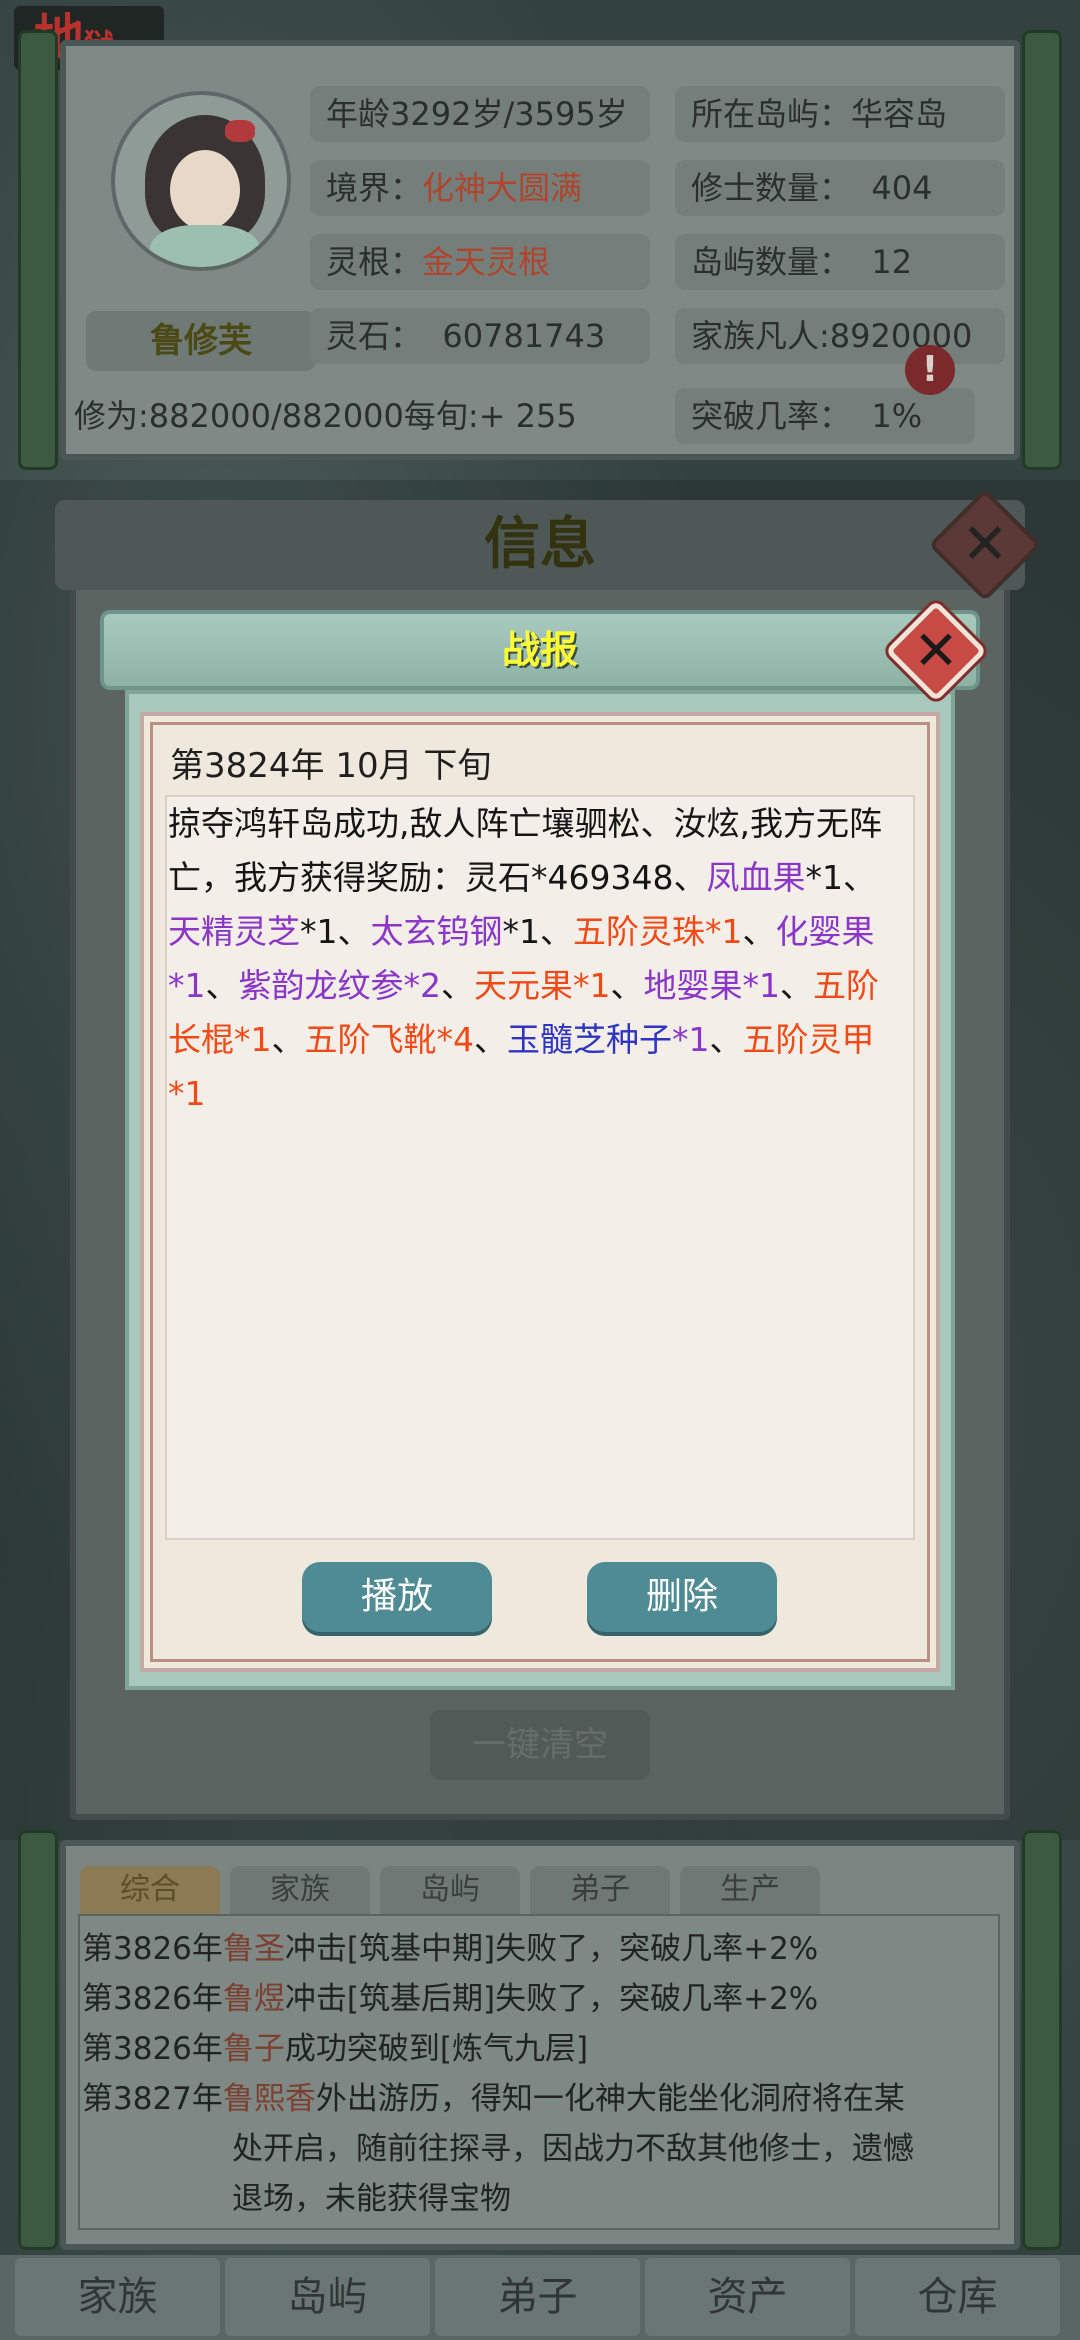 The image size is (1080, 2340). What do you see at coordinates (450, 1949) in the screenshot?
I see `log-entry: 第3826年鲁圣冲击[筑基中期]失败了，突破几率+2%` at bounding box center [450, 1949].